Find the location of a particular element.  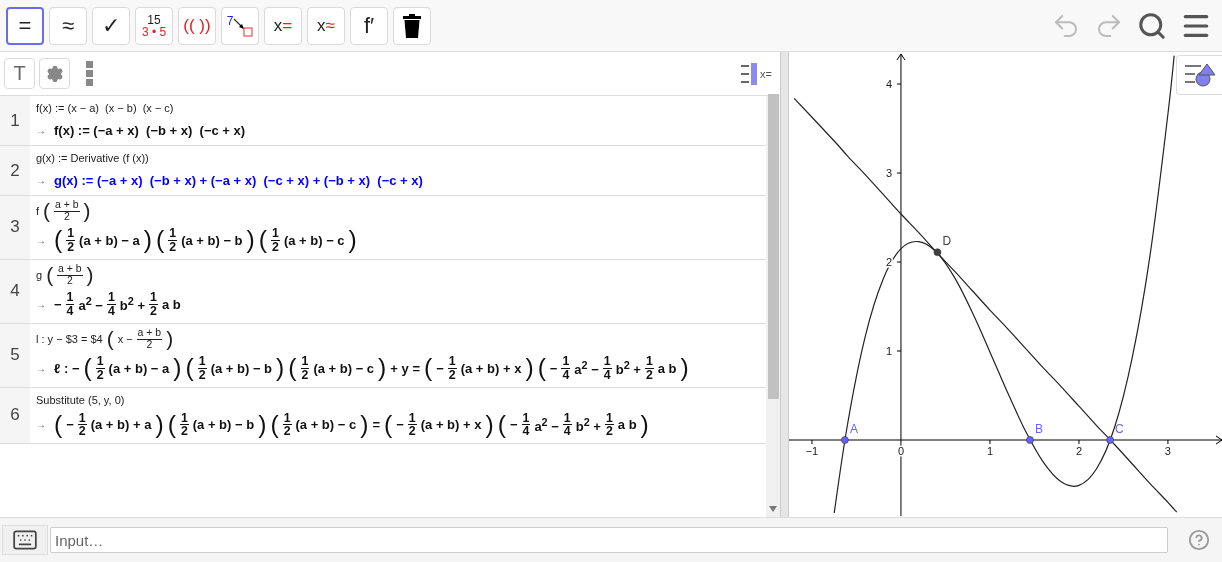

solve-button: x= is located at coordinates (283, 25).